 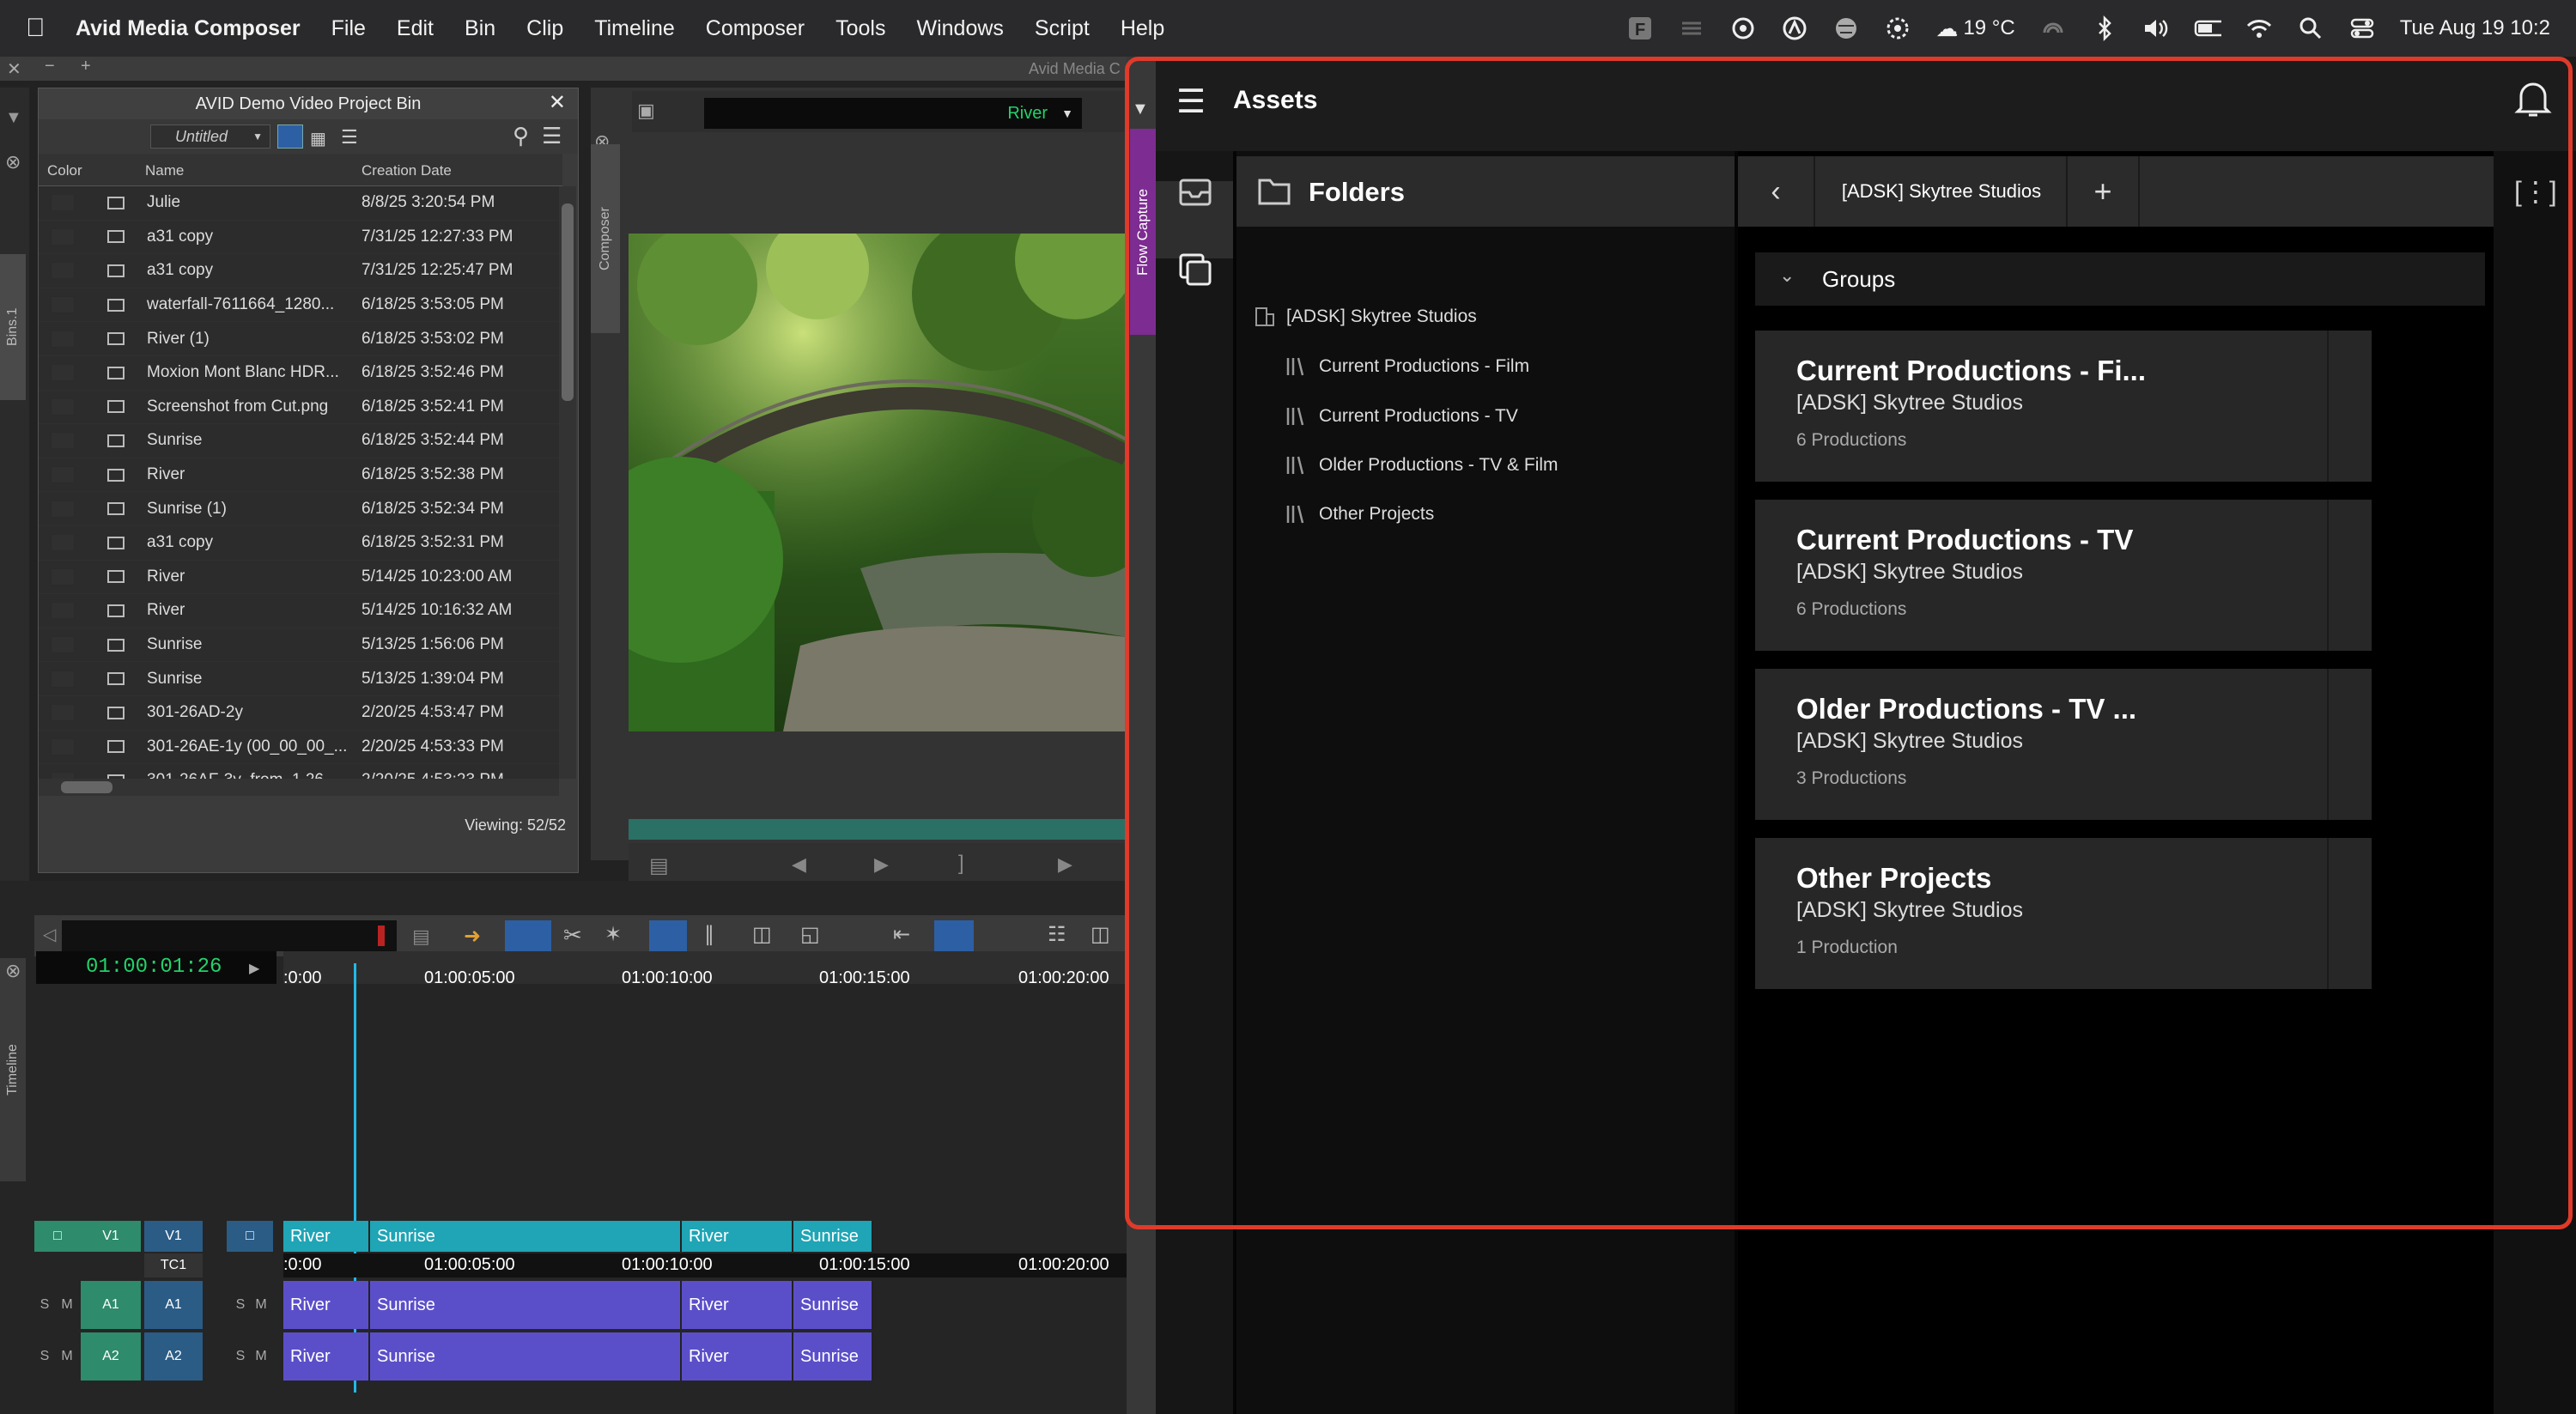 I want to click on monitor-menu-icon: ▣, so click(x=646, y=111).